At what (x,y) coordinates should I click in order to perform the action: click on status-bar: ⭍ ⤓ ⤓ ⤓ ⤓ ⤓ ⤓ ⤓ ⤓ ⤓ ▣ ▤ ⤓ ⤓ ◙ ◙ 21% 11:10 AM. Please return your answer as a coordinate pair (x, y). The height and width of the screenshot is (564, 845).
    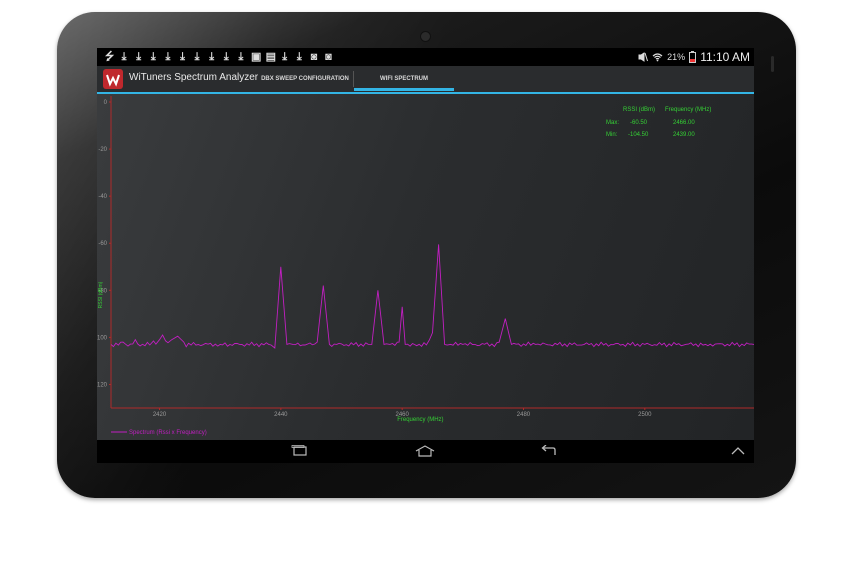
    Looking at the image, I should click on (425, 57).